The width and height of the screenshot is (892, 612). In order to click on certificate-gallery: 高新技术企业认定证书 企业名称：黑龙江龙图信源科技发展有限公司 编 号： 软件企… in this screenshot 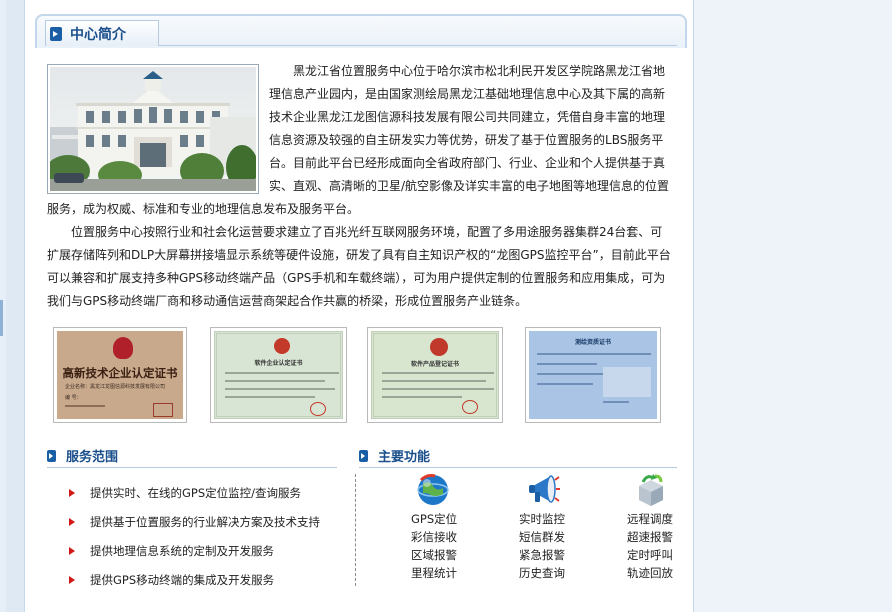, I will do `click(358, 375)`.